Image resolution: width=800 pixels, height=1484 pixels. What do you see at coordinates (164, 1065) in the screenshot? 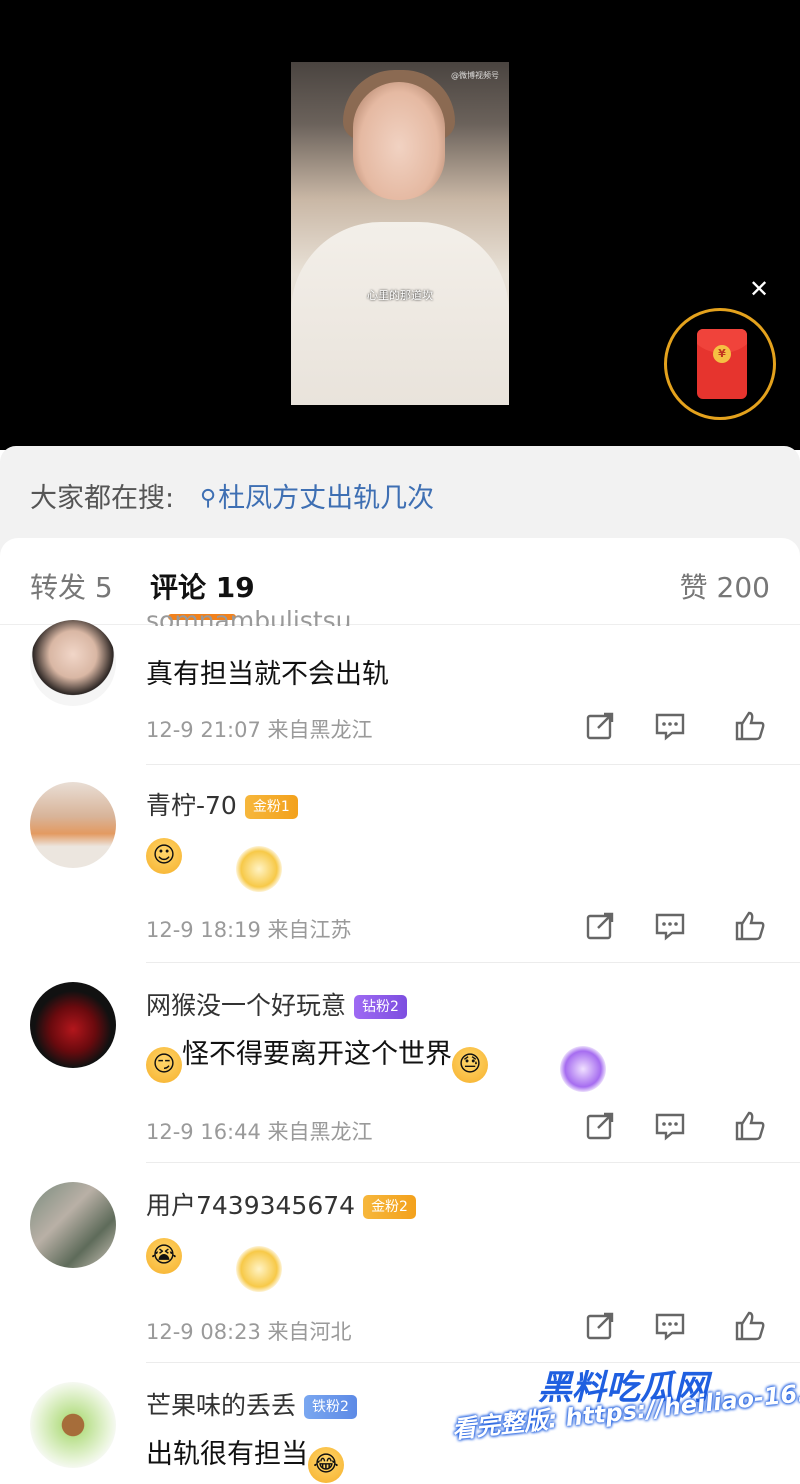
I see `smirk-emoji-icon: 😏` at bounding box center [164, 1065].